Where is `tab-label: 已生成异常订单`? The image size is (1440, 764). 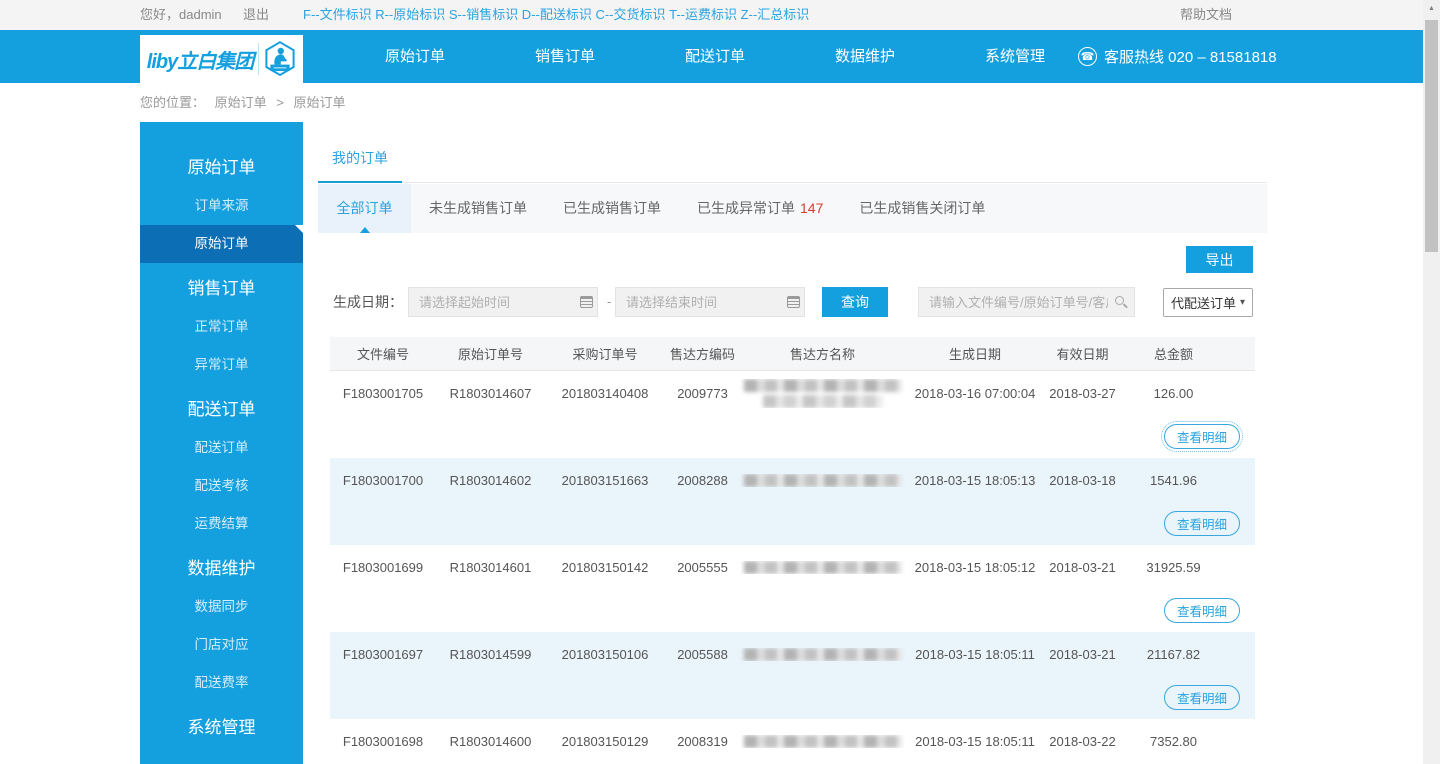 tab-label: 已生成异常订单 is located at coordinates (746, 208).